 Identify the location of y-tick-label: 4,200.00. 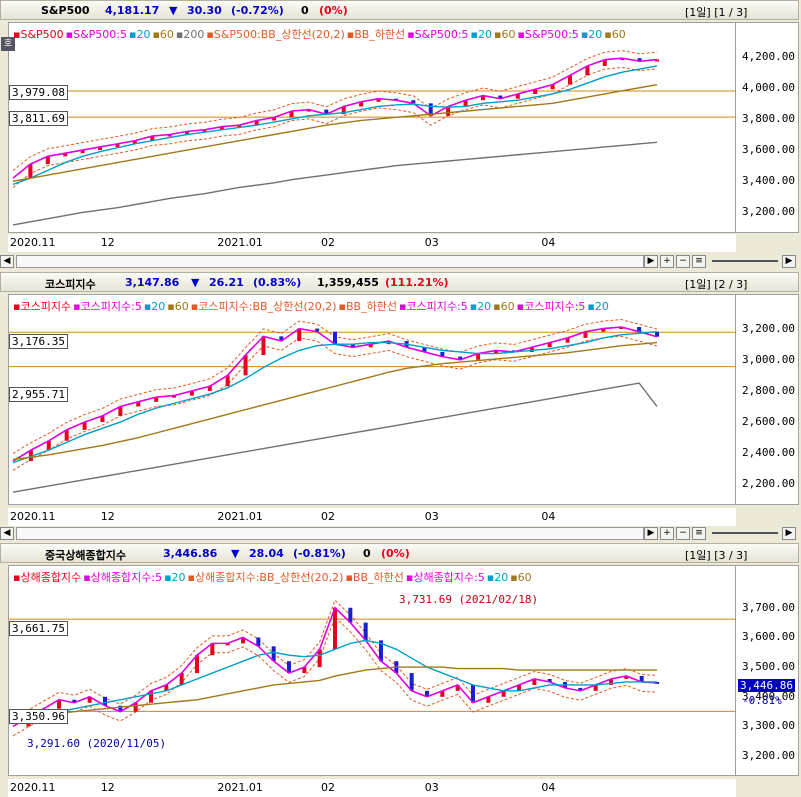
(768, 56).